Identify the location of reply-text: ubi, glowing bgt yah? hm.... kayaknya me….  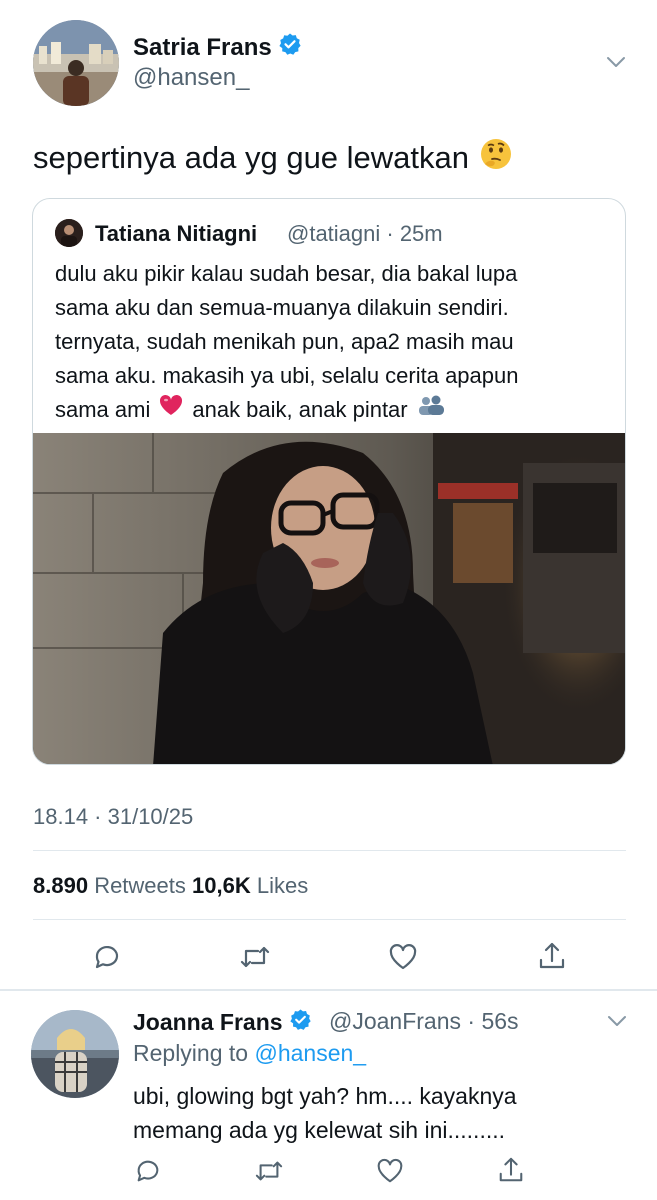
(325, 1113).